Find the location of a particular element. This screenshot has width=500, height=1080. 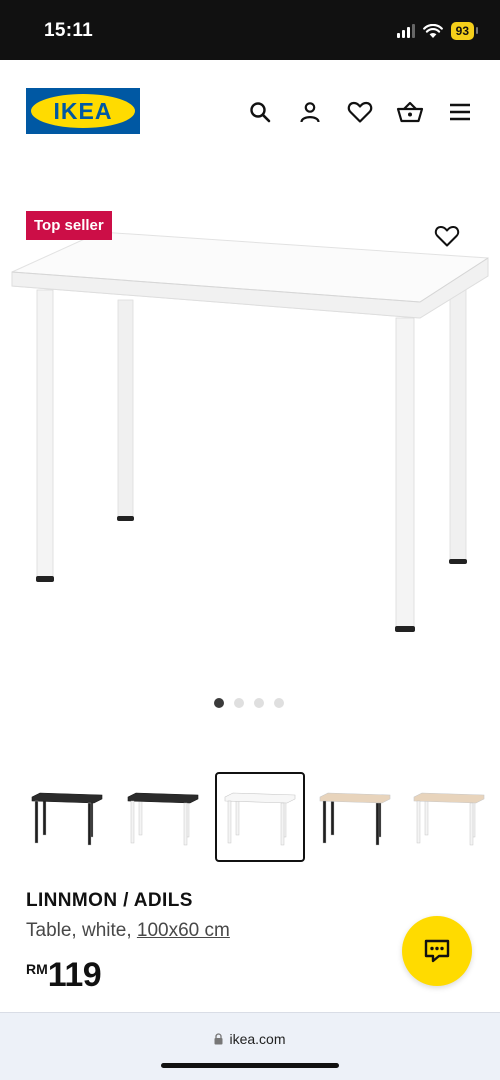

variant-thumbnails is located at coordinates (250, 820).